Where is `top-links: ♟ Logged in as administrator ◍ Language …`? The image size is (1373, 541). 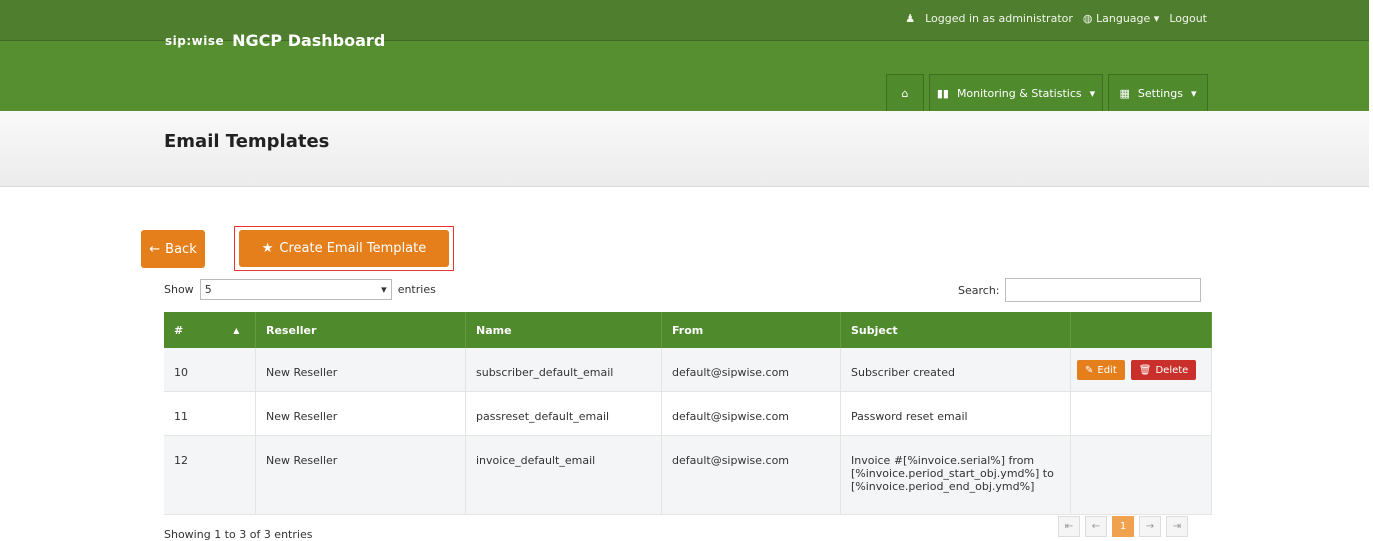 top-links: ♟ Logged in as administrator ◍ Language … is located at coordinates (1056, 18).